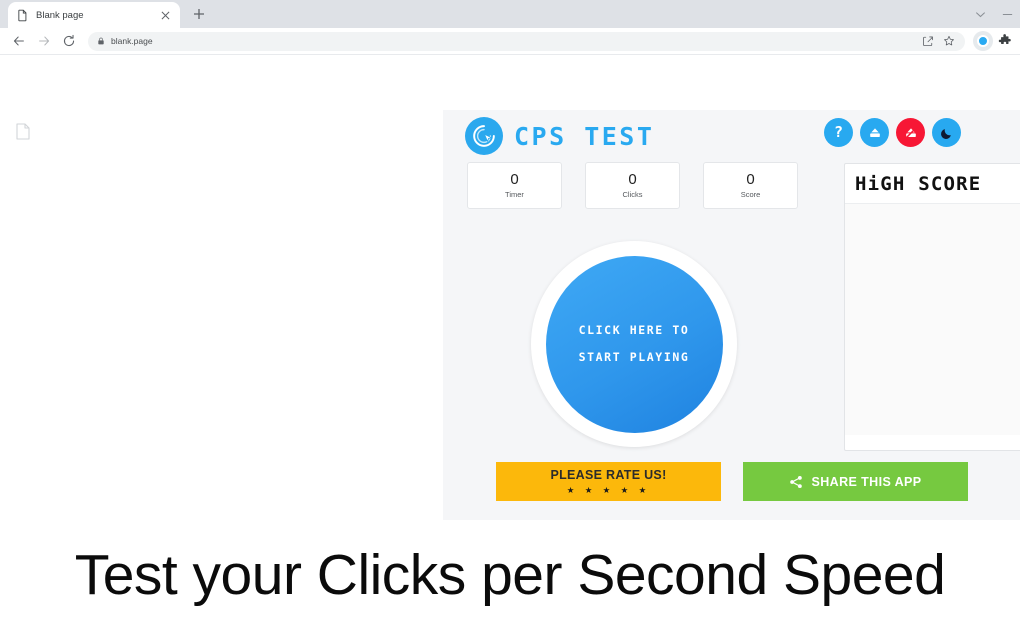 This screenshot has width=1020, height=638. I want to click on help-button: ?, so click(838, 132).